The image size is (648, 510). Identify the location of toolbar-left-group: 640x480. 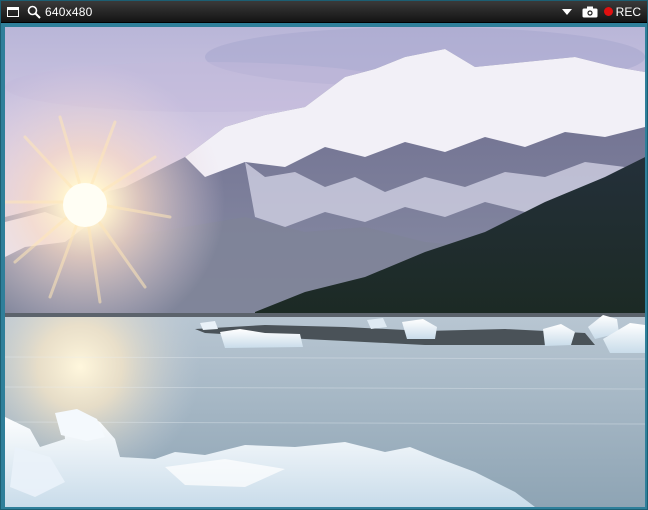
(46, 11).